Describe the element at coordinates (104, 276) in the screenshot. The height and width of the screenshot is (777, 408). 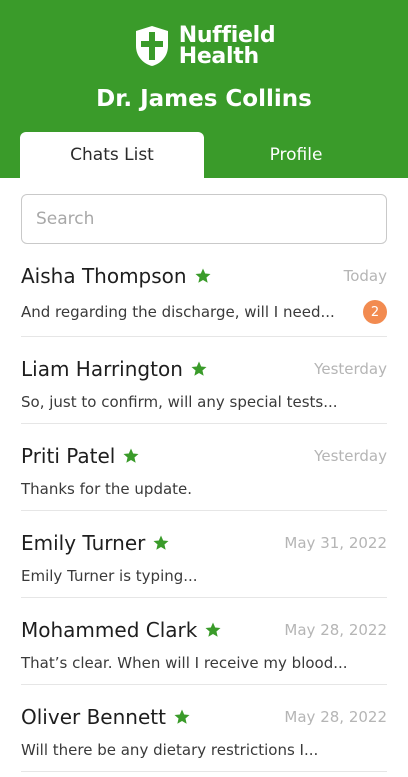
I see `chat-contact-name: Aisha Thompson` at that location.